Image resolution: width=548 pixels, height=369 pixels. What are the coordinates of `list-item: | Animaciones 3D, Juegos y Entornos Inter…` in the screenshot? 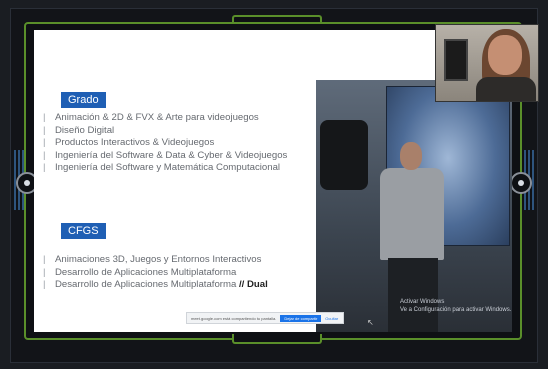 It's located at (152, 259).